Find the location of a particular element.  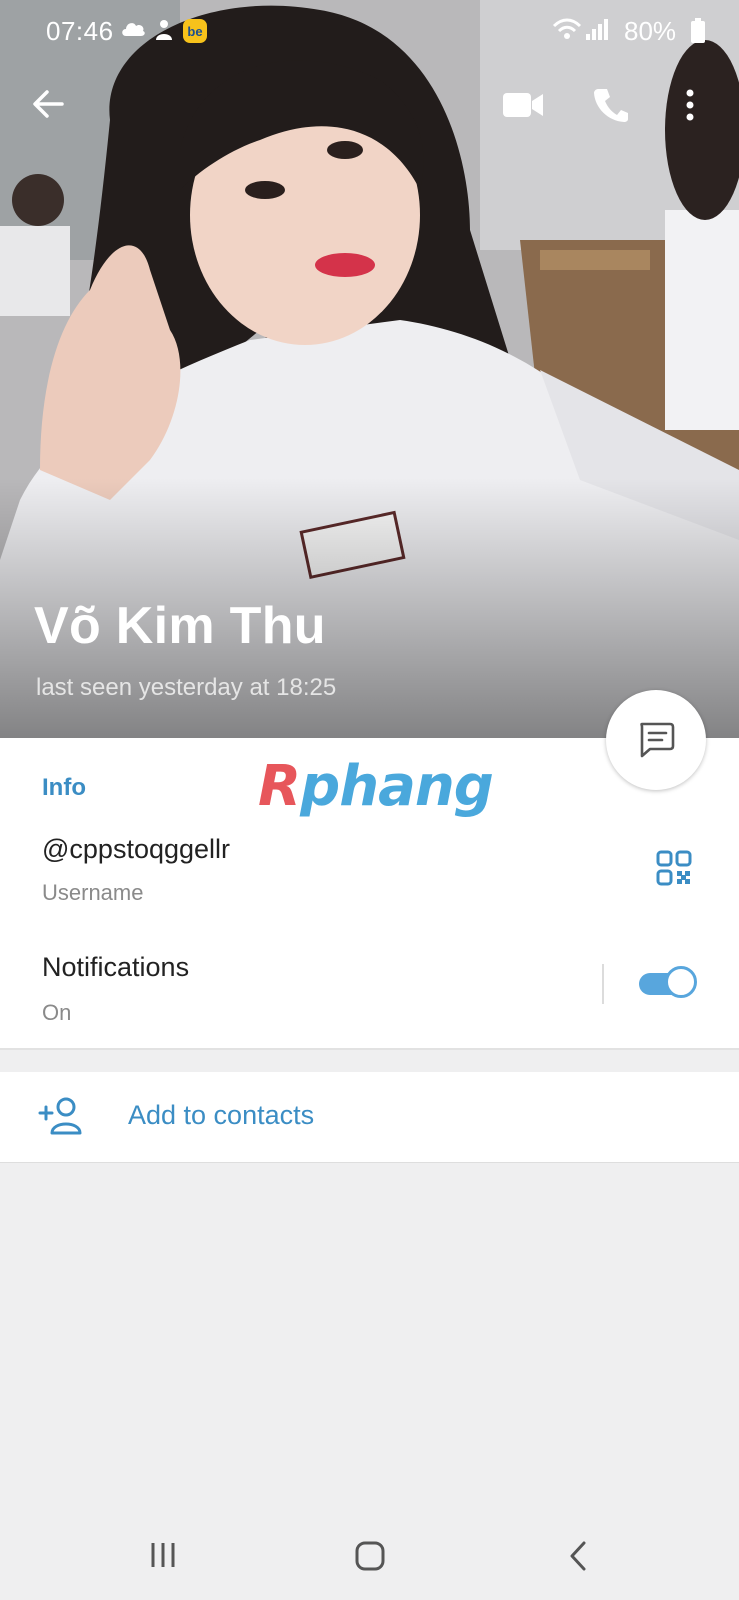

status-time: 07:46 is located at coordinates (80, 31).